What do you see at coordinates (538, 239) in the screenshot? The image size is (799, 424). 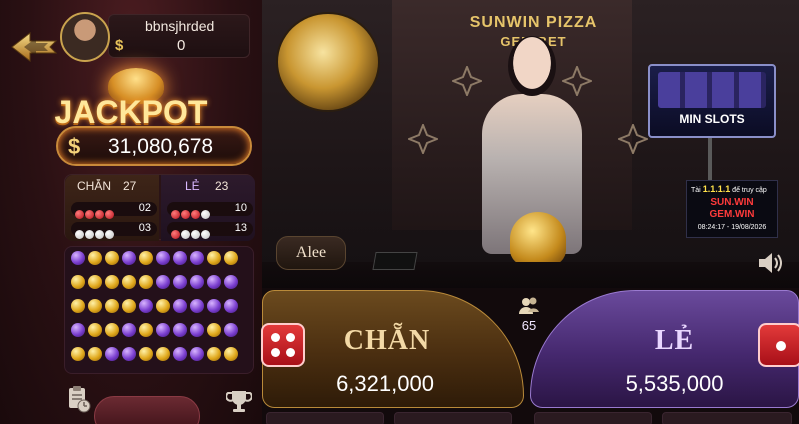 I see `dealer-bowl` at bounding box center [538, 239].